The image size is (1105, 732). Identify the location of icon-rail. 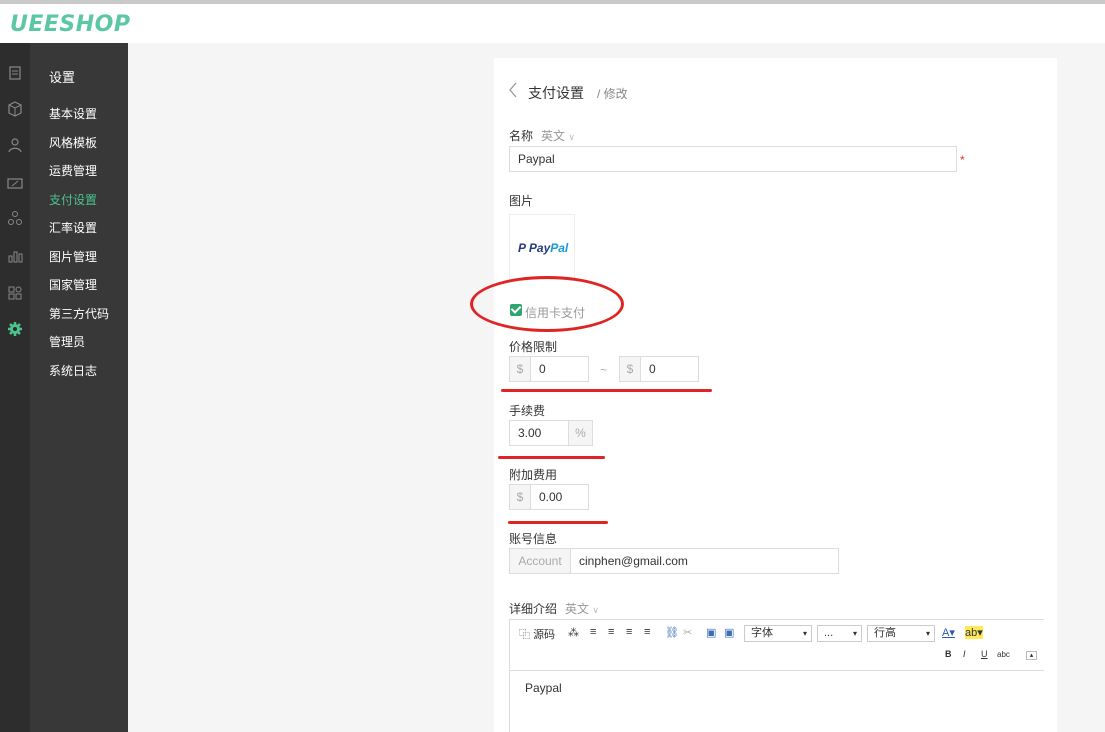
(15, 387).